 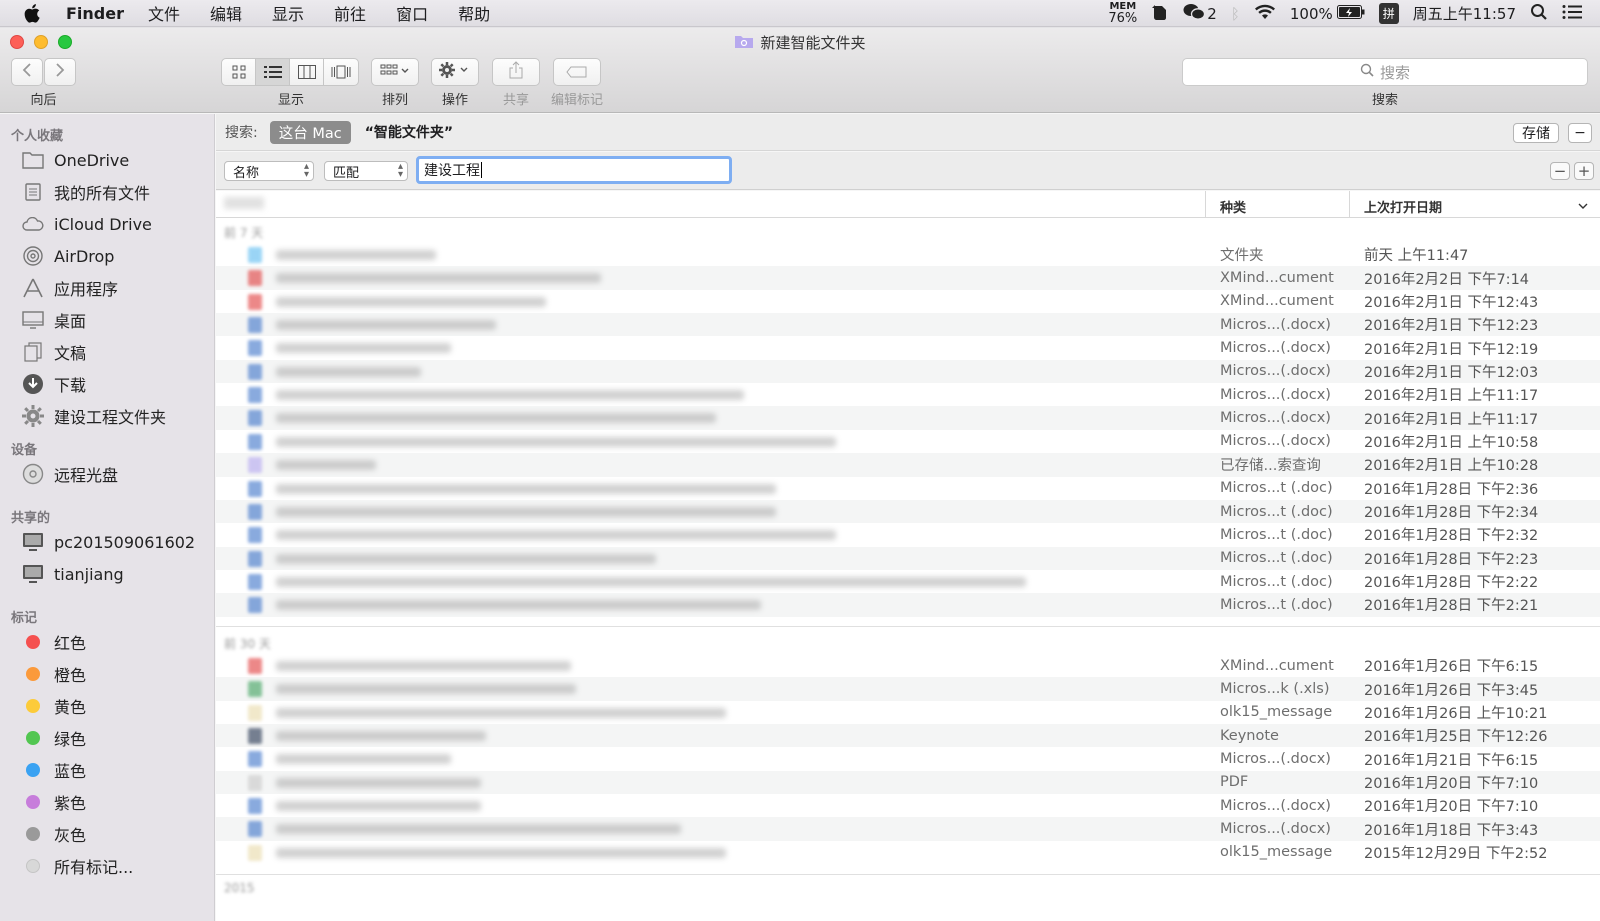 What do you see at coordinates (107, 192) in the screenshot?
I see `sidebar-item-all-files: 我的所有文件` at bounding box center [107, 192].